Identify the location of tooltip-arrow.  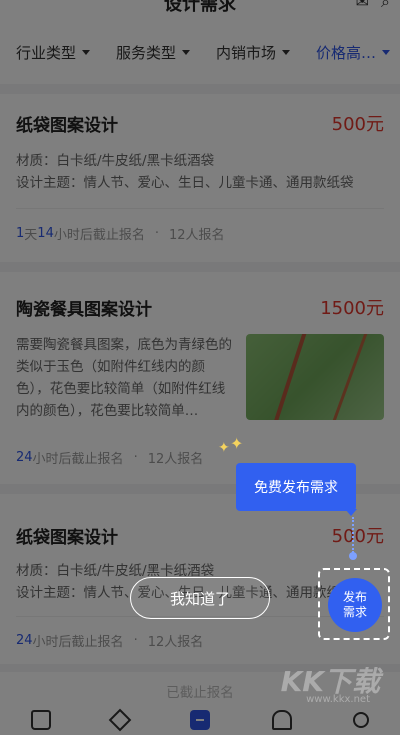
(351, 512).